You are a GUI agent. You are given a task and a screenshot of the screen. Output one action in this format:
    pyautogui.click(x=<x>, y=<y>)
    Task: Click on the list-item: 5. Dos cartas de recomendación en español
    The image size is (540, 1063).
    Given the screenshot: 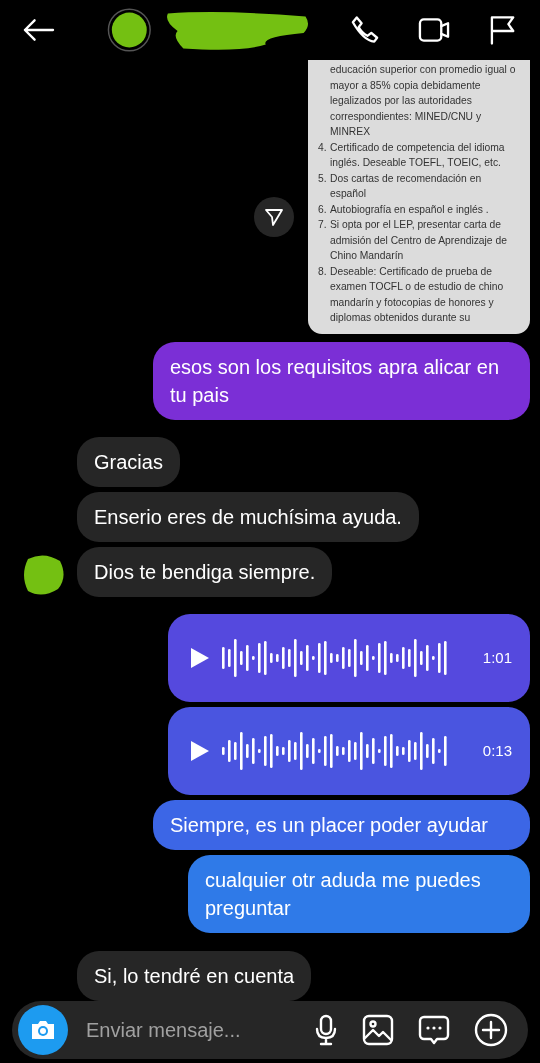 What is the action you would take?
    pyautogui.click(x=400, y=186)
    